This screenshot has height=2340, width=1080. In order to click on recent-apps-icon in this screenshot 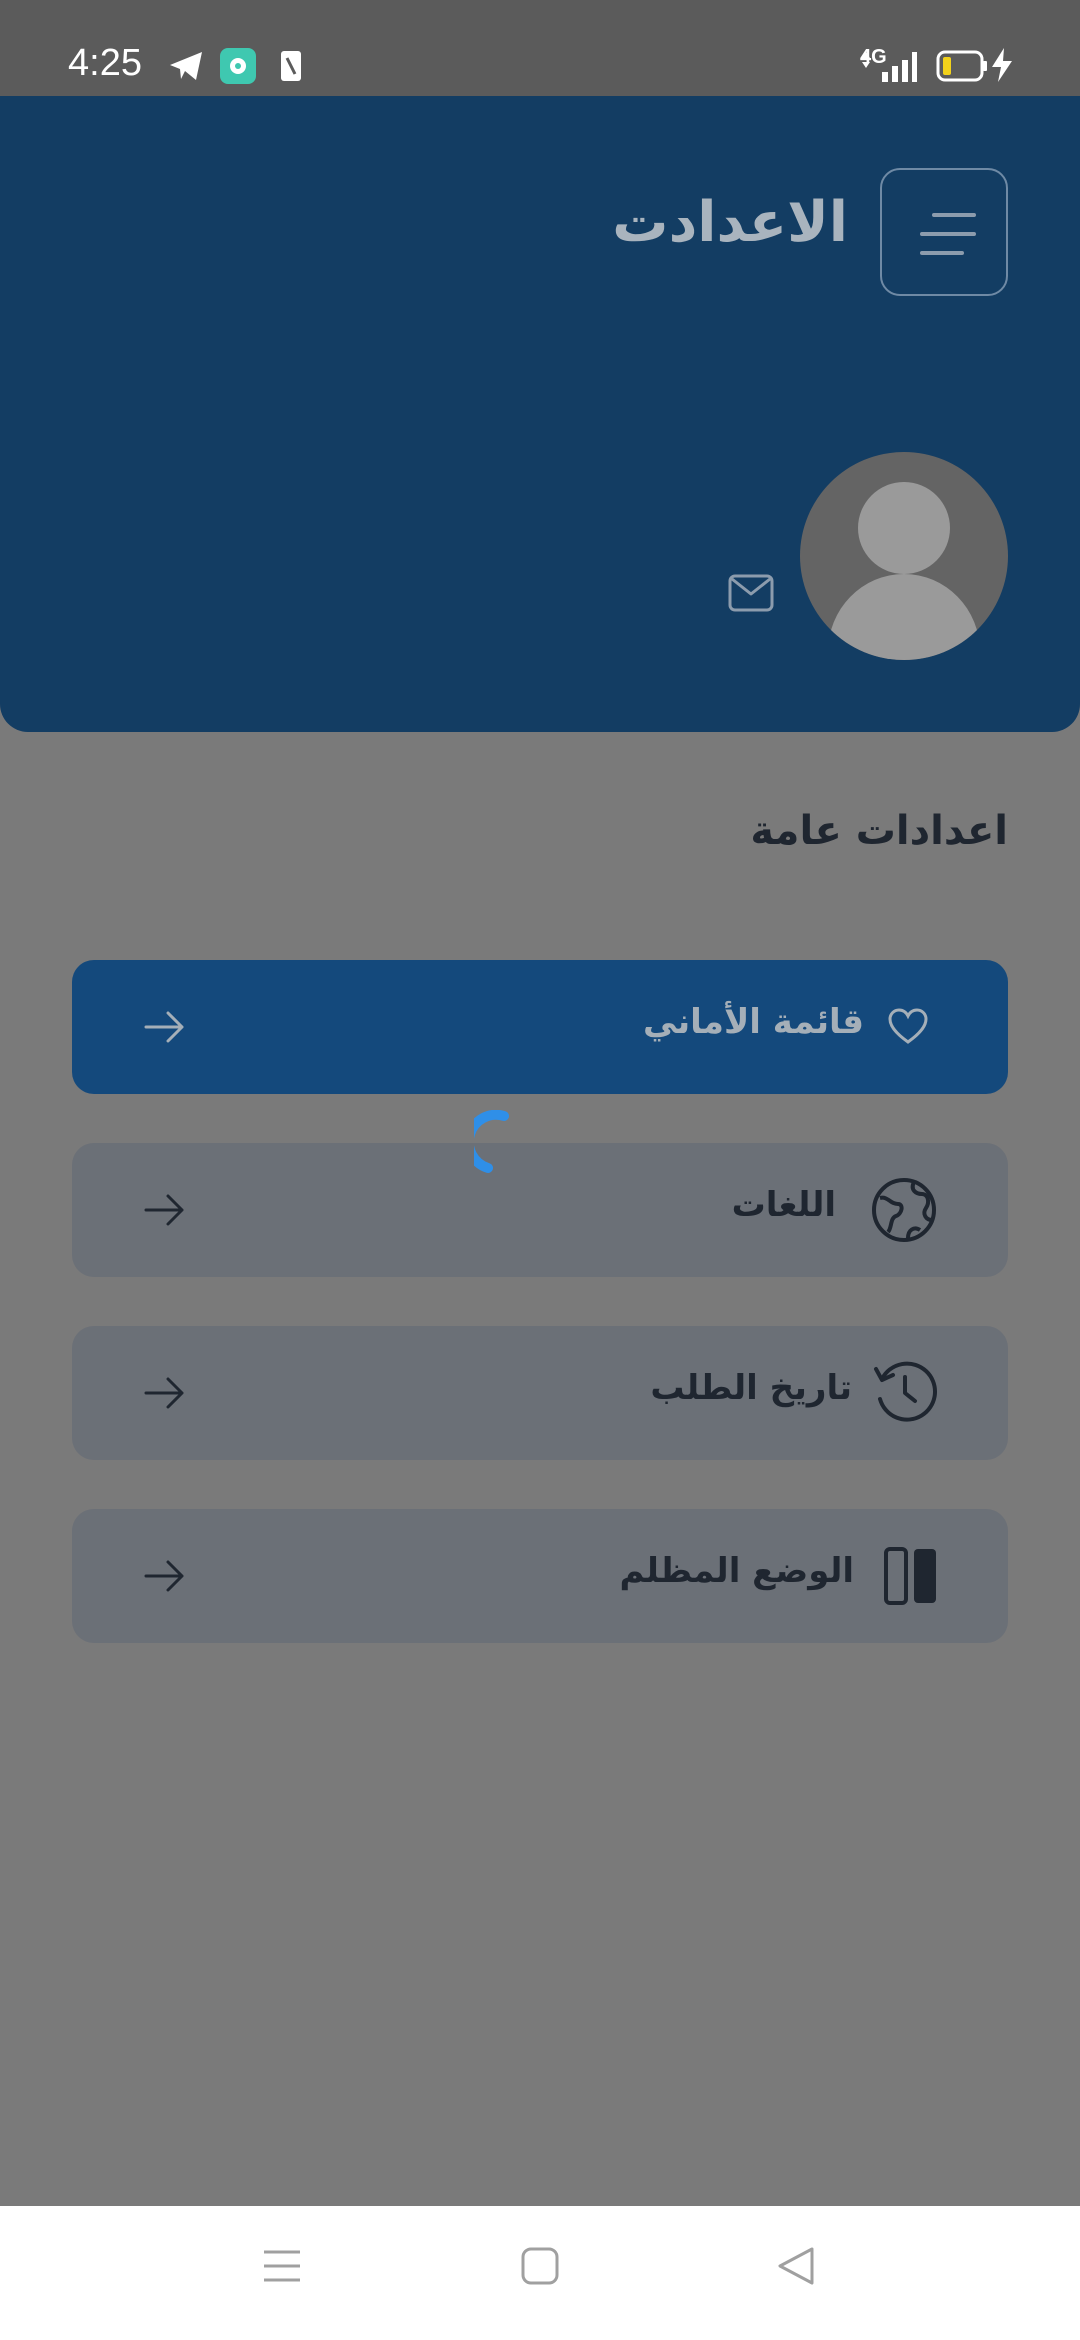, I will do `click(282, 2266)`.